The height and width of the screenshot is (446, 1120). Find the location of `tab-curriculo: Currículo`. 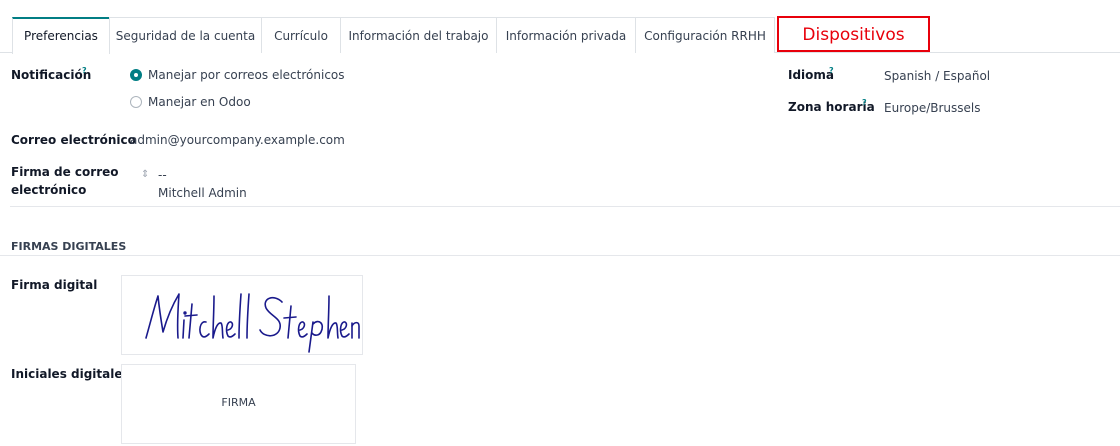

tab-curriculo: Currículo is located at coordinates (301, 35).